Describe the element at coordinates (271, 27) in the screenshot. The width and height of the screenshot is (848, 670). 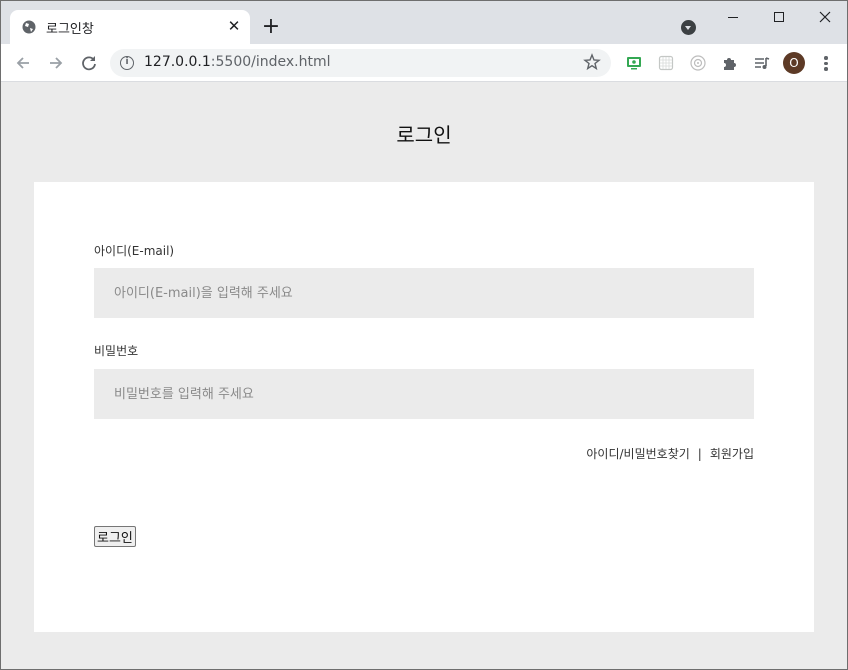
I see `new-tab-button: +` at that location.